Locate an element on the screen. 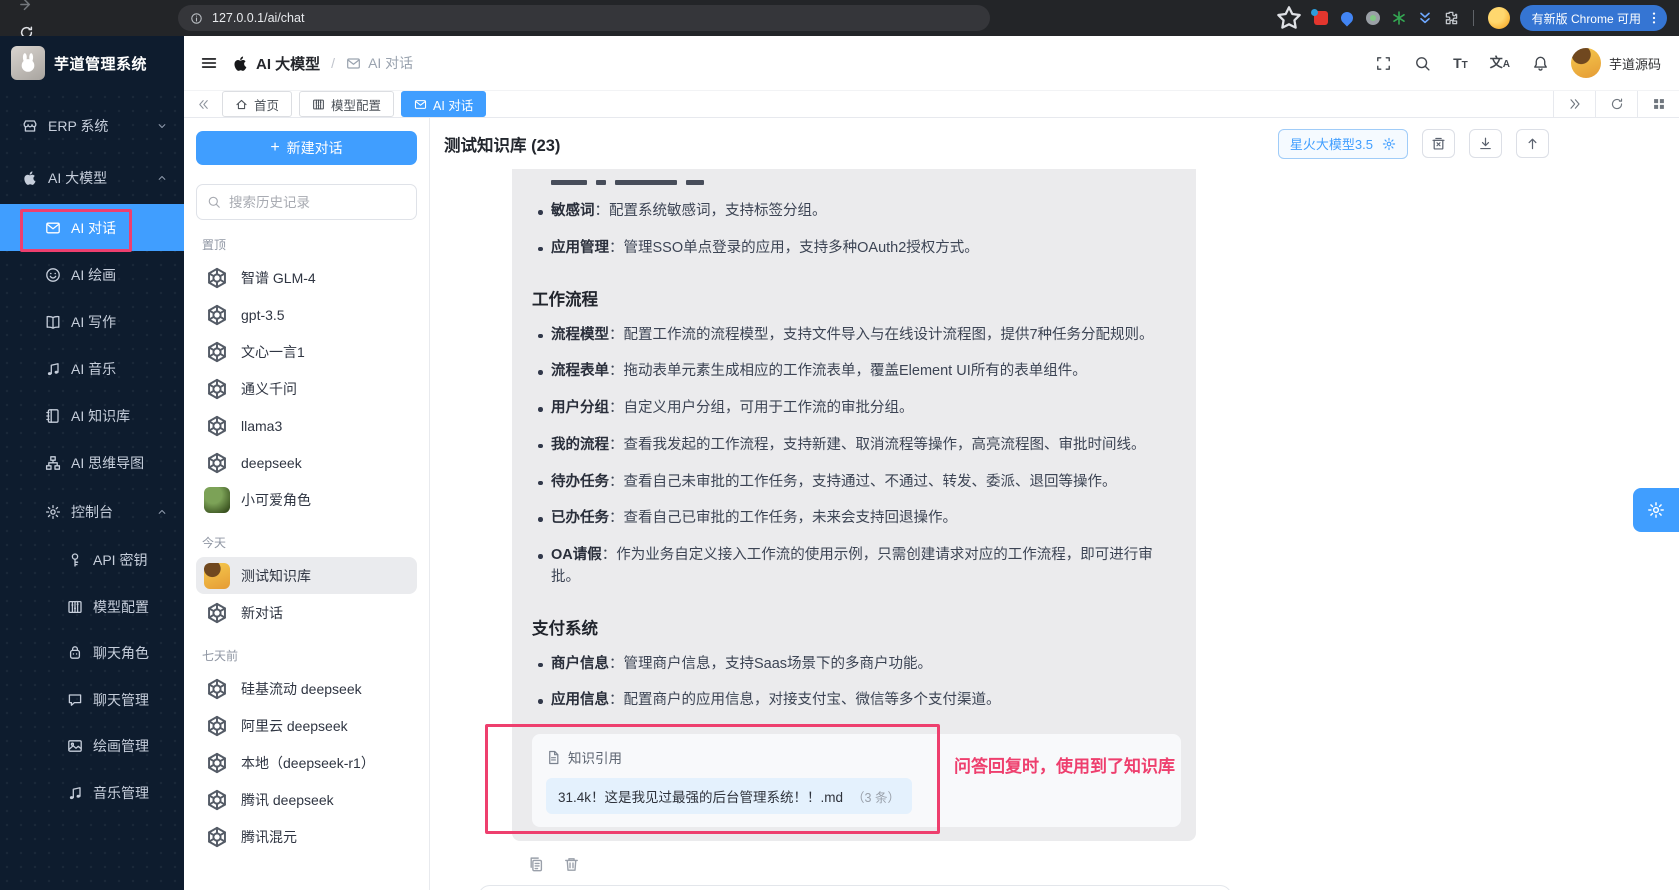 Image resolution: width=1679 pixels, height=890 pixels. kebab-menu-icon is located at coordinates (1654, 18).